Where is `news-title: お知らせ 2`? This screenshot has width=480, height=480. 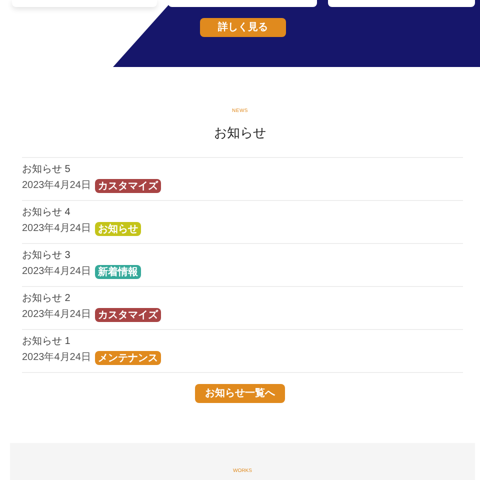
news-title: お知らせ 2 is located at coordinates (242, 299).